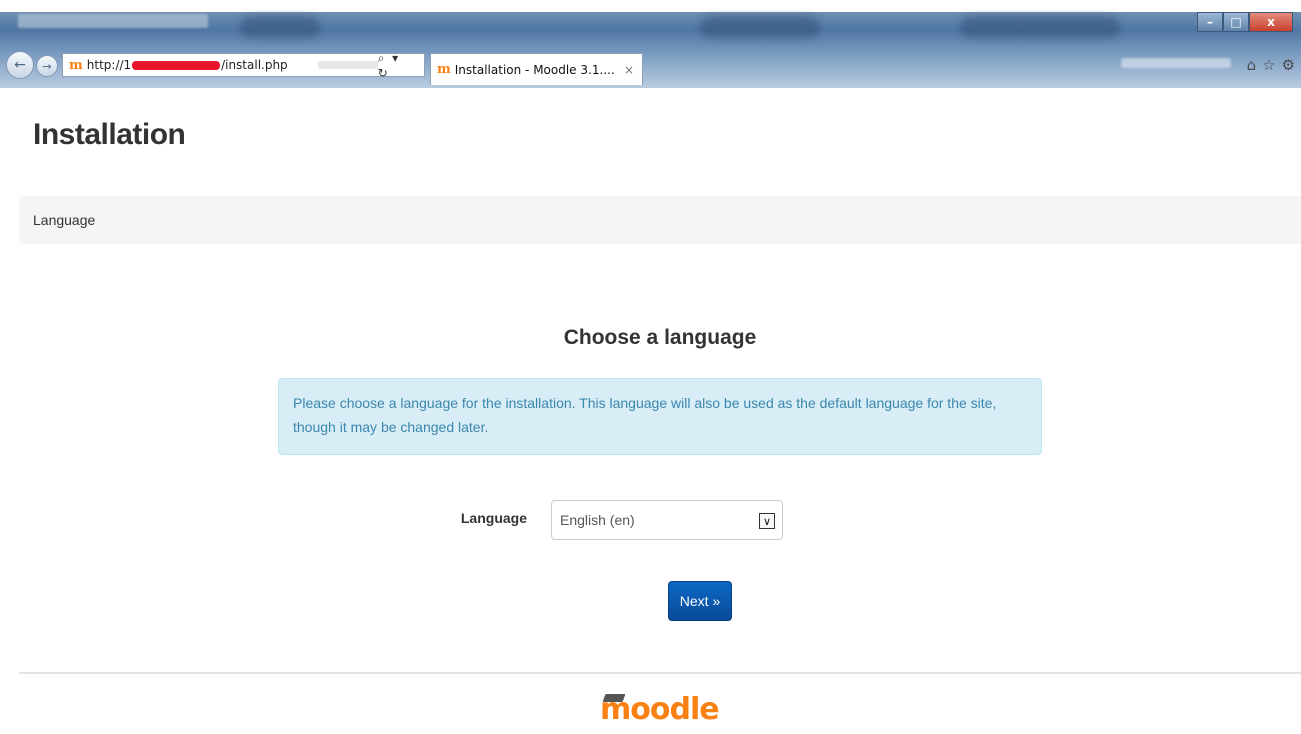 The image size is (1301, 734). I want to click on home-icon: ⌂, so click(1252, 65).